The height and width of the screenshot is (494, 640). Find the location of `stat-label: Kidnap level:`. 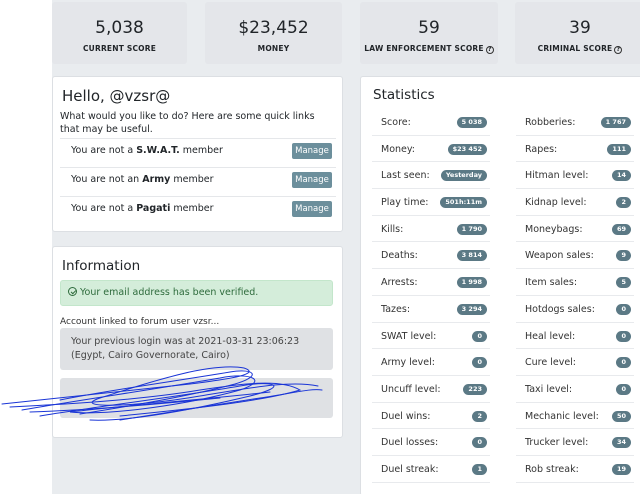

stat-label: Kidnap level: is located at coordinates (556, 203).